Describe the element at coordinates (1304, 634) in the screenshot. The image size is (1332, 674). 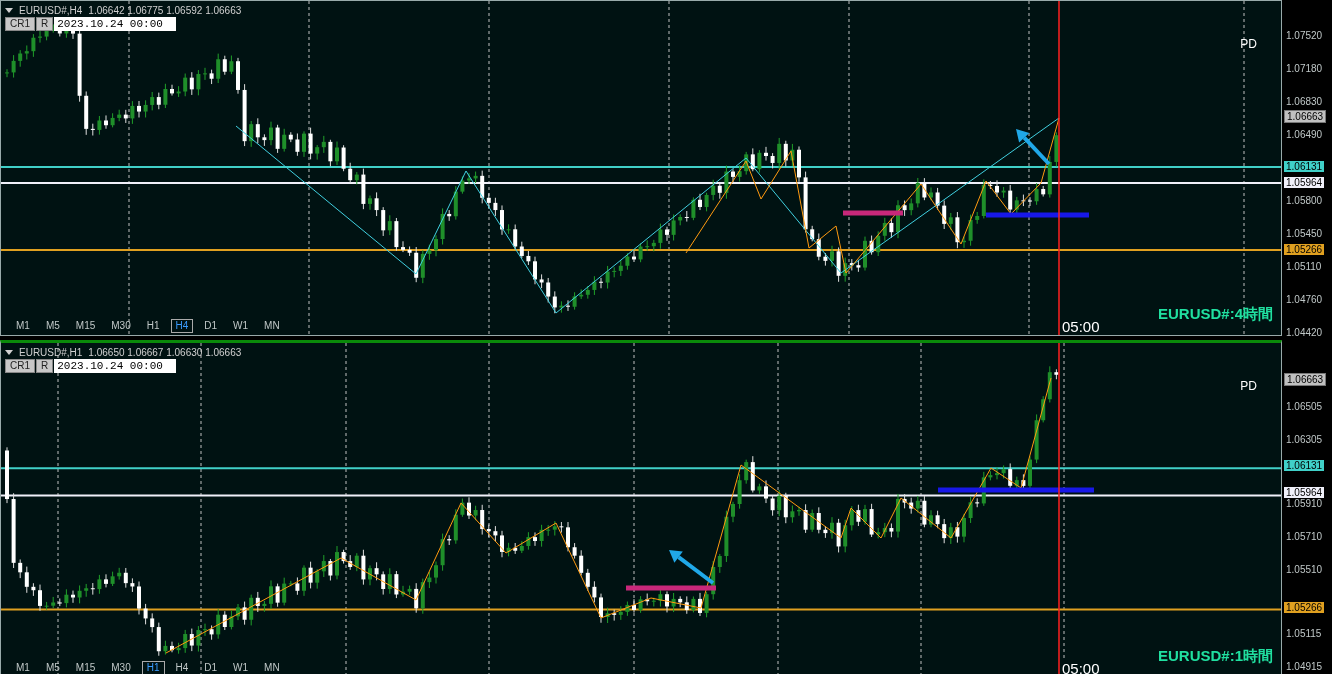
I see `axis-tick-label: 1.05115` at that location.